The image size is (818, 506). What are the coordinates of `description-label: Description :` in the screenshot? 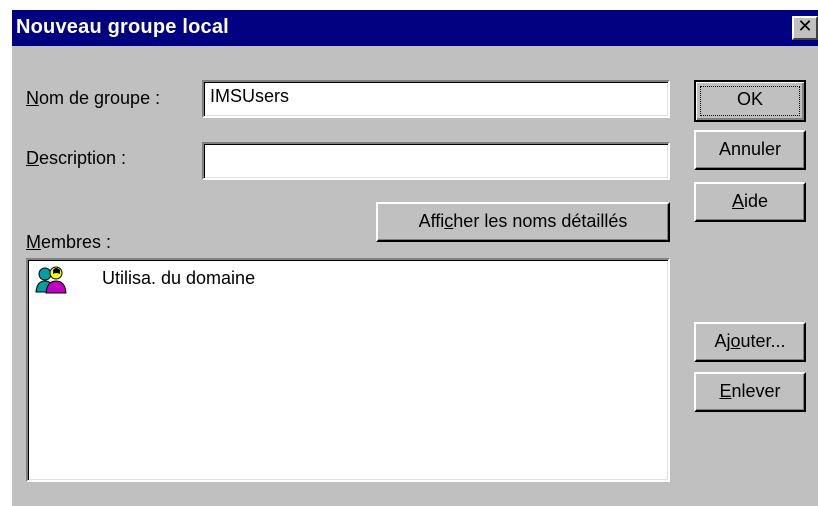 It's located at (76, 158).